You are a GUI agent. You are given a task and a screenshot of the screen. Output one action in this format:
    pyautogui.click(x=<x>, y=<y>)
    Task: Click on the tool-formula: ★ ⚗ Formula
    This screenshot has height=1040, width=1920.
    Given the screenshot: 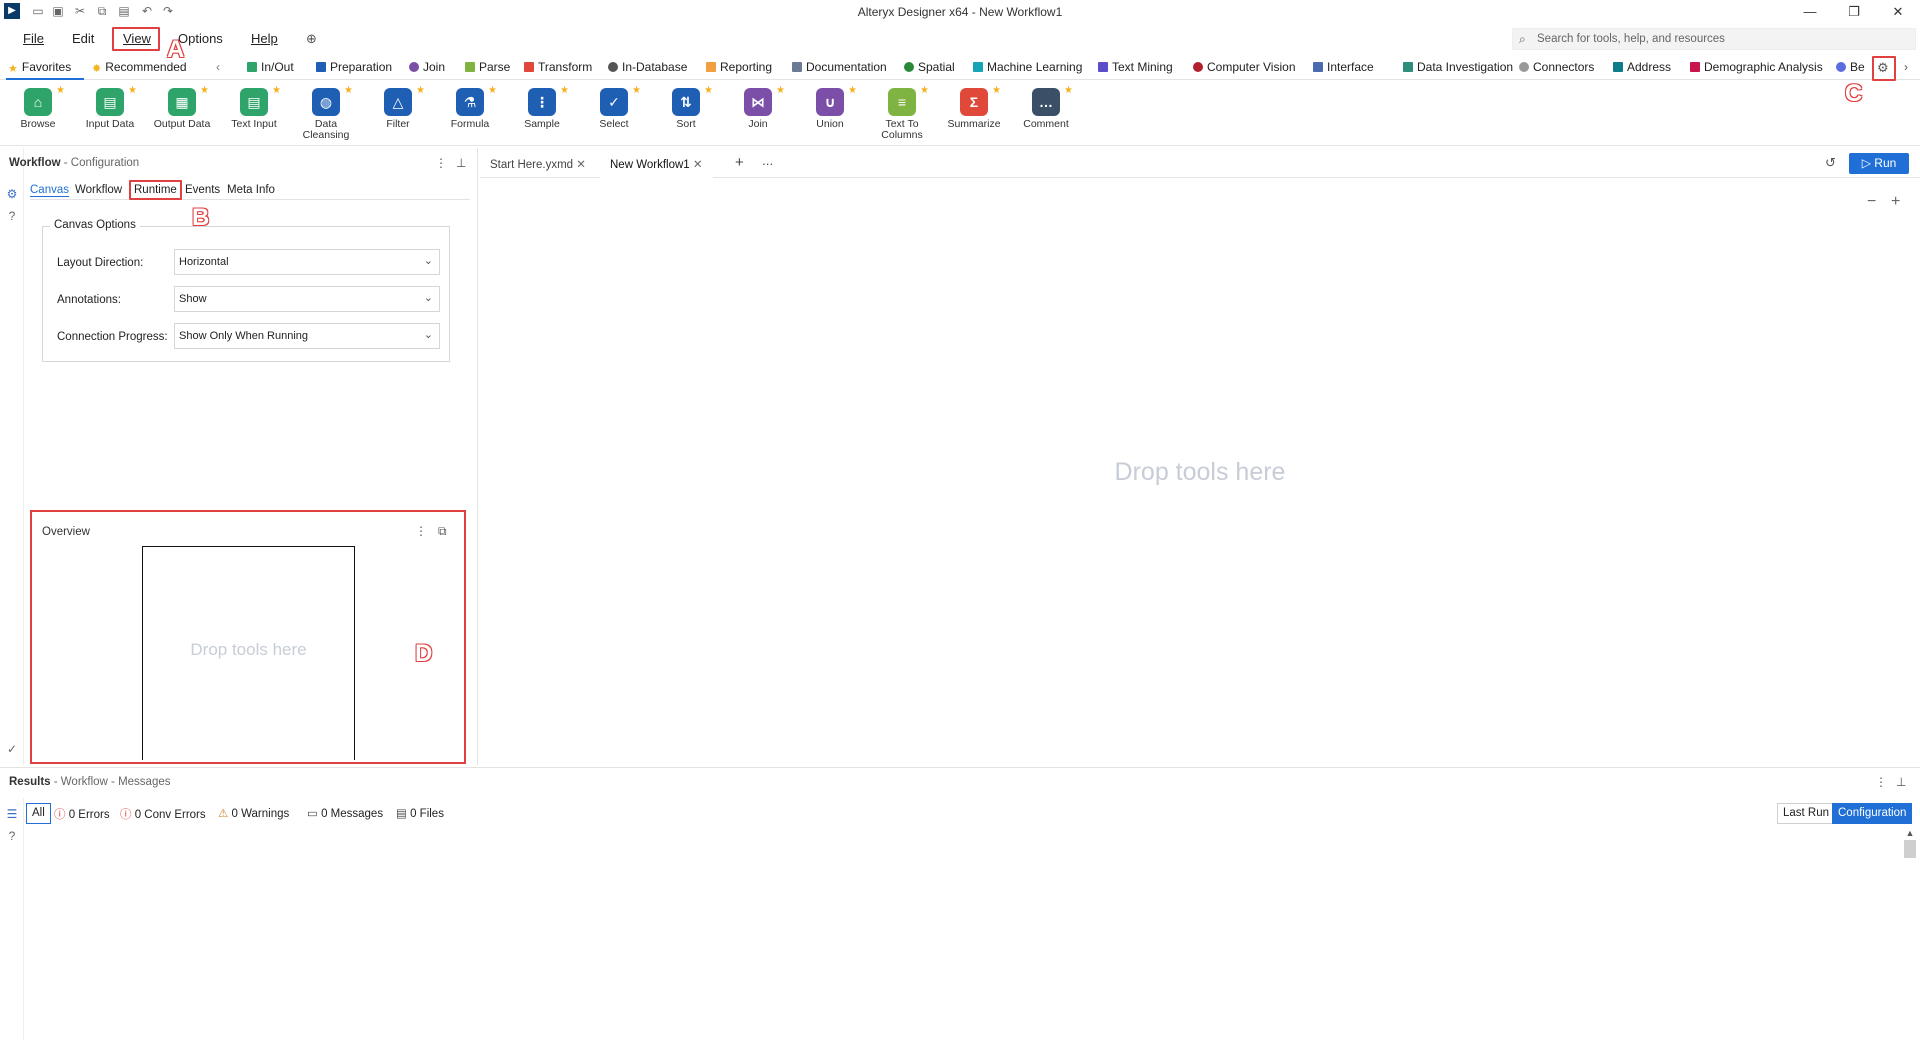 What is the action you would take?
    pyautogui.click(x=470, y=107)
    